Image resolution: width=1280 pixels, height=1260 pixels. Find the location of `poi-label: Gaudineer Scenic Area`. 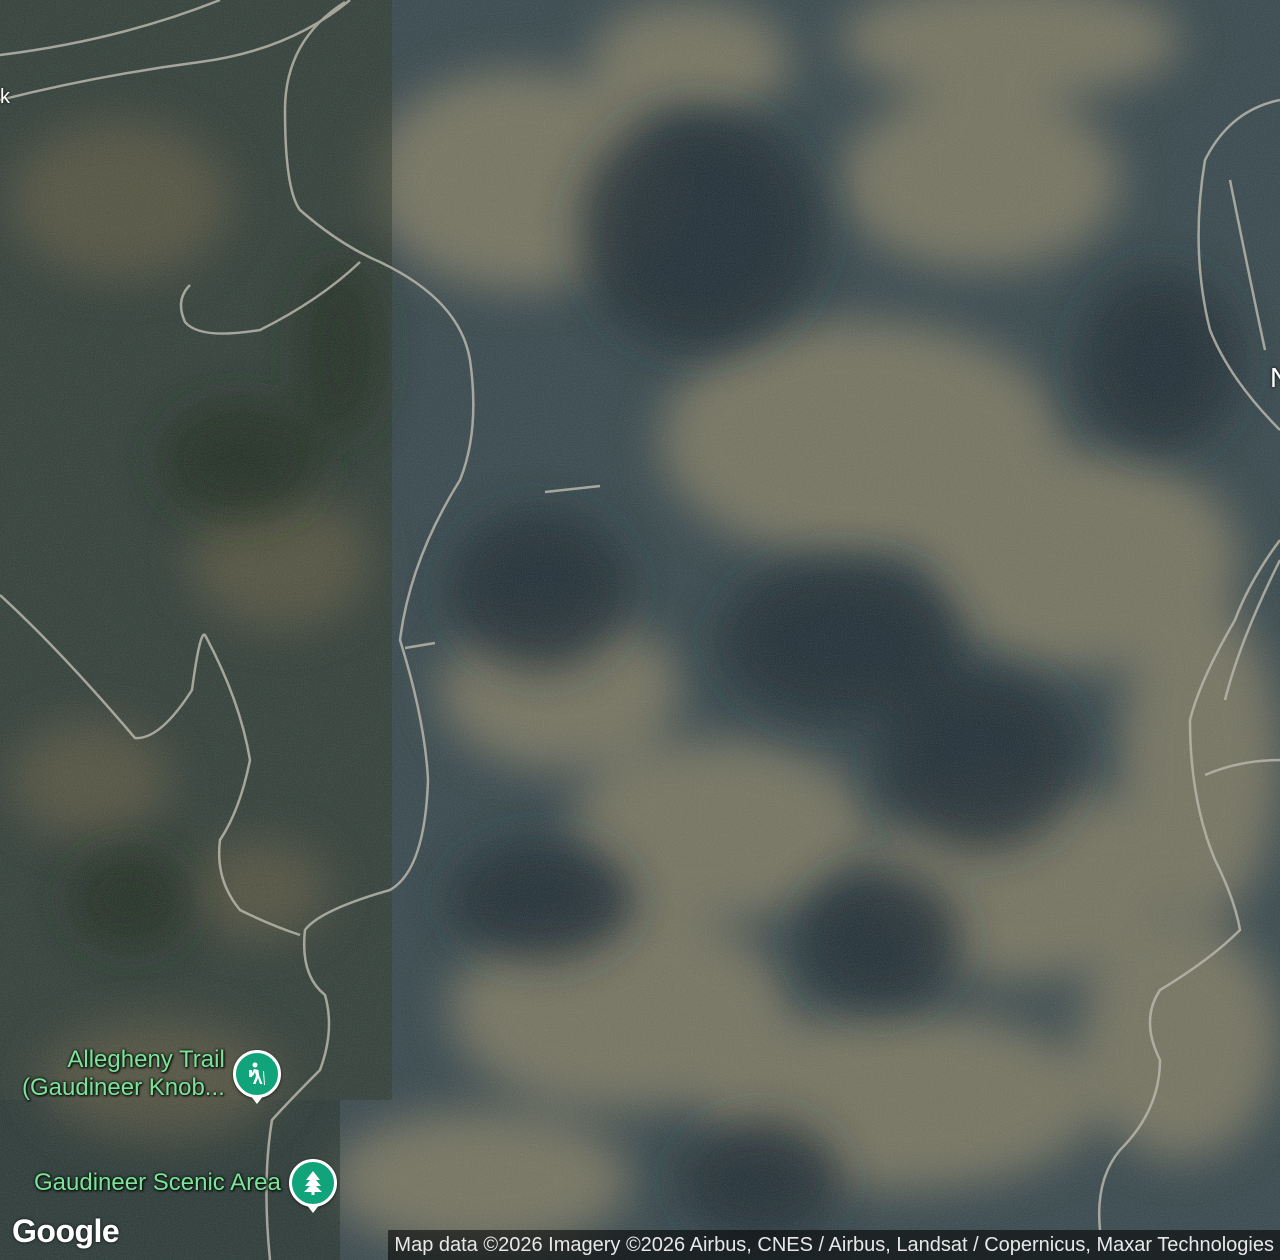

poi-label: Gaudineer Scenic Area is located at coordinates (157, 1183).